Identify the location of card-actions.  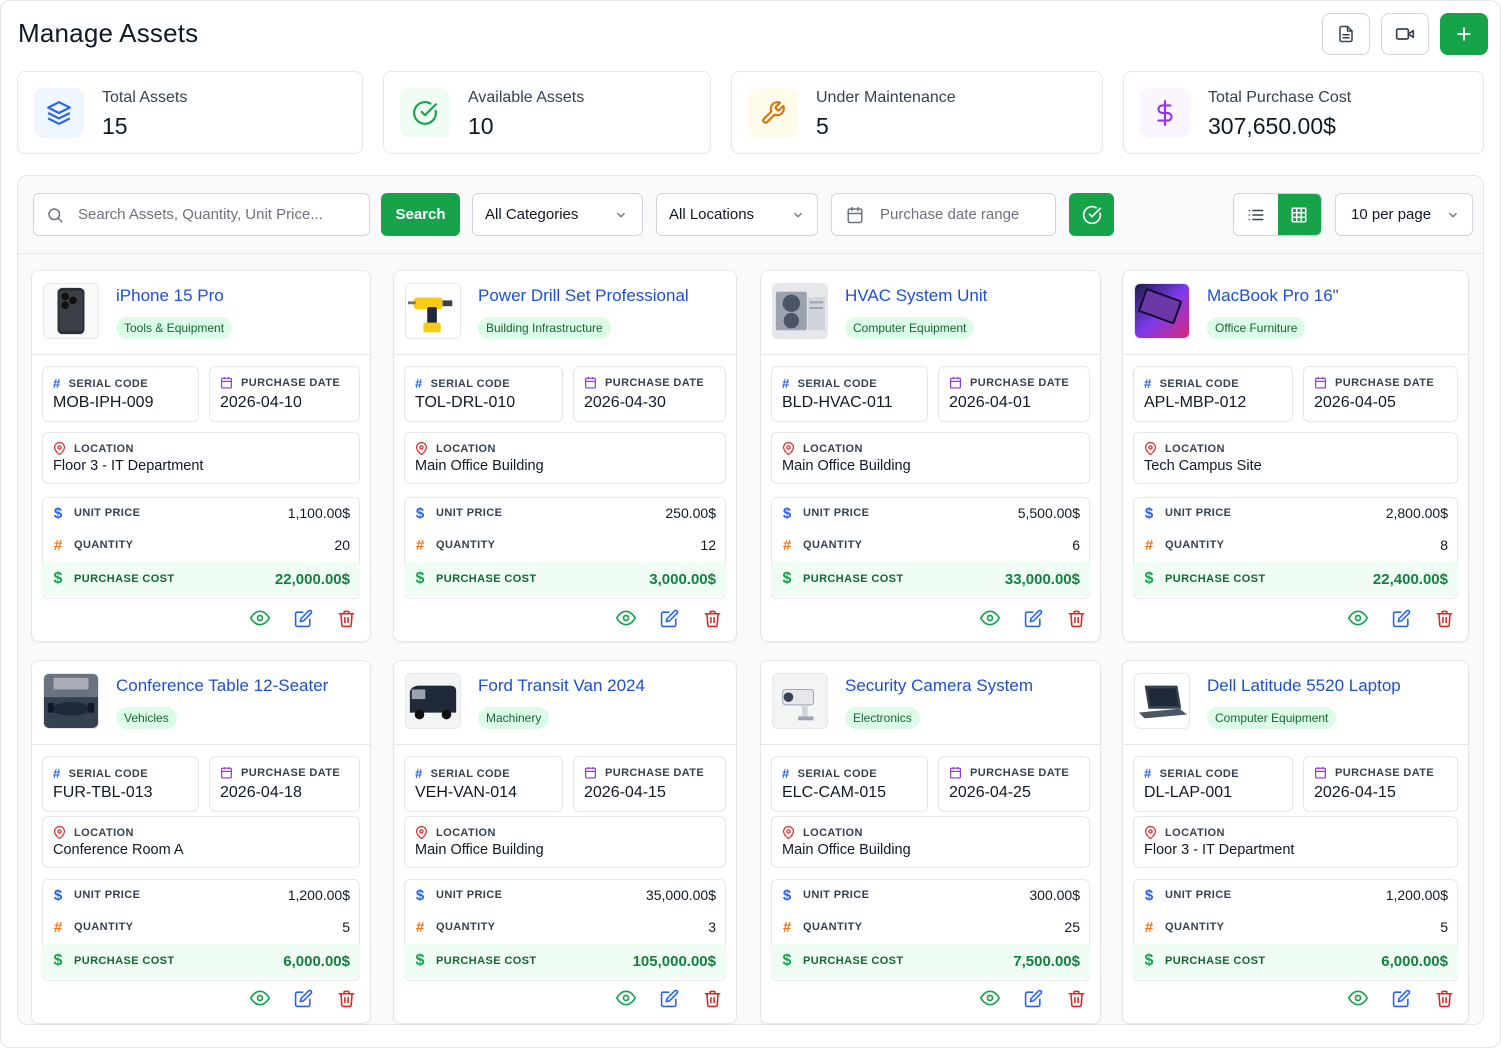
(669, 998).